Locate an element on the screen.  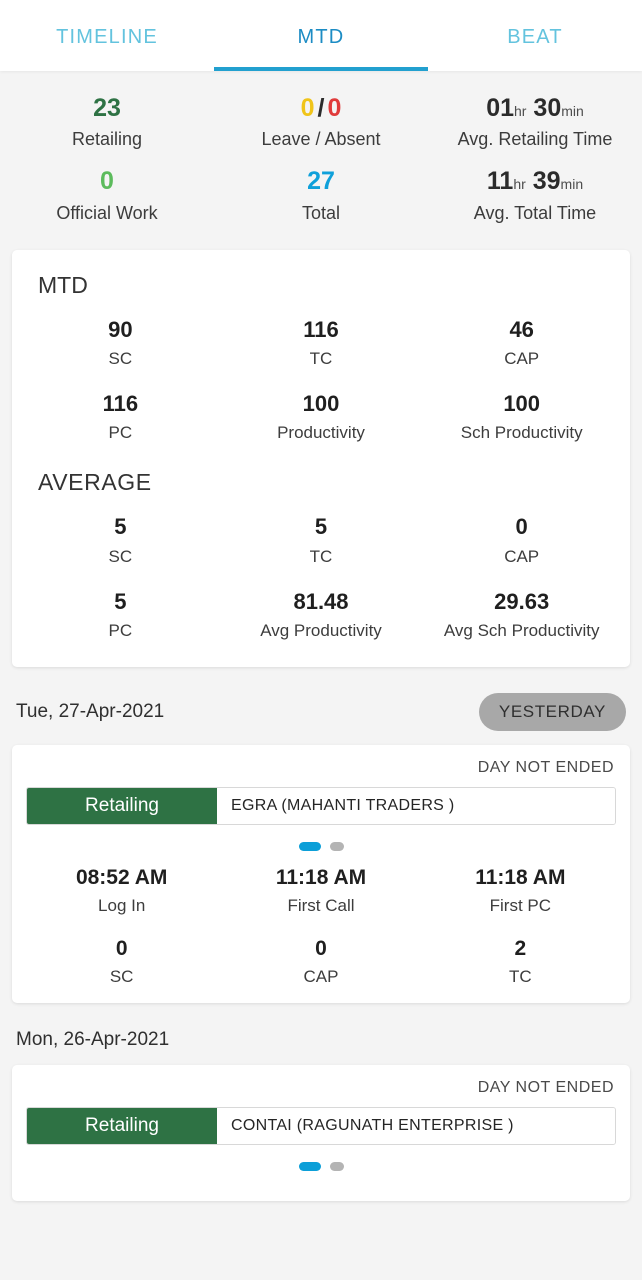
visit-bar-2: Retailing CONTAI (RAGUNATH ENTERPRISE ) is located at coordinates (321, 1126).